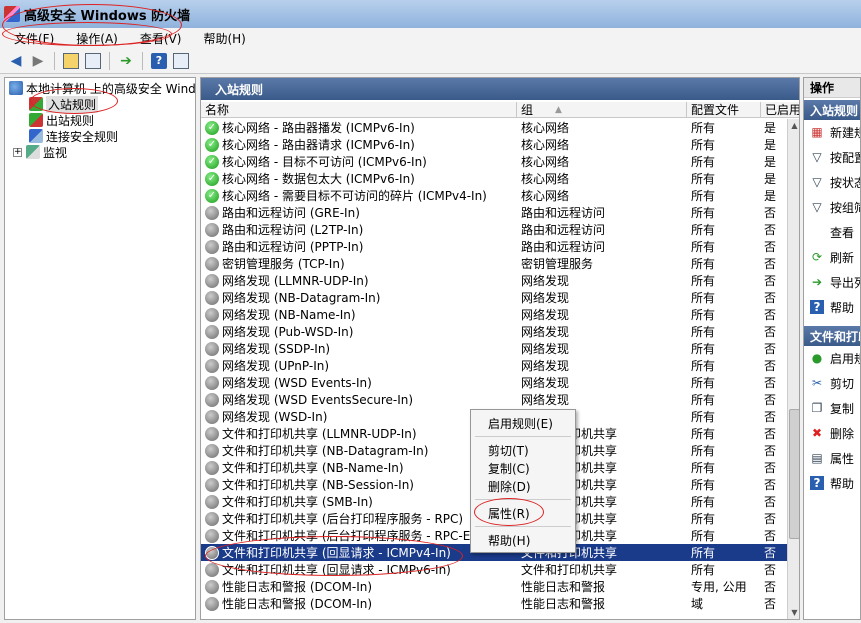 The image size is (861, 623). Describe the element at coordinates (832, 232) in the screenshot. I see `action-item: 查看` at that location.